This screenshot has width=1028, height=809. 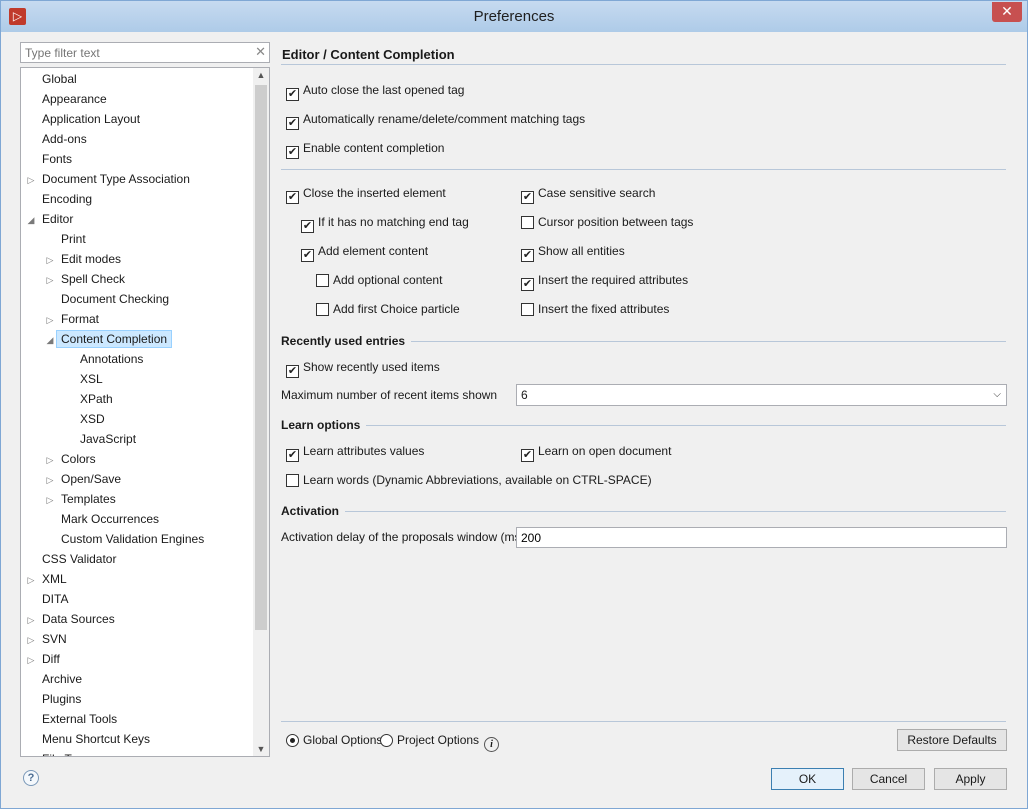 What do you see at coordinates (761, 537) in the screenshot?
I see `activation-delay-input` at bounding box center [761, 537].